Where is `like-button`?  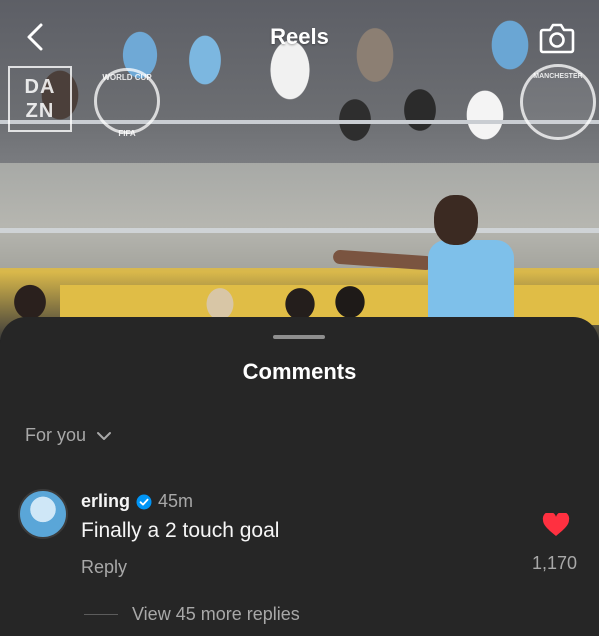
like-button is located at coordinates (556, 524).